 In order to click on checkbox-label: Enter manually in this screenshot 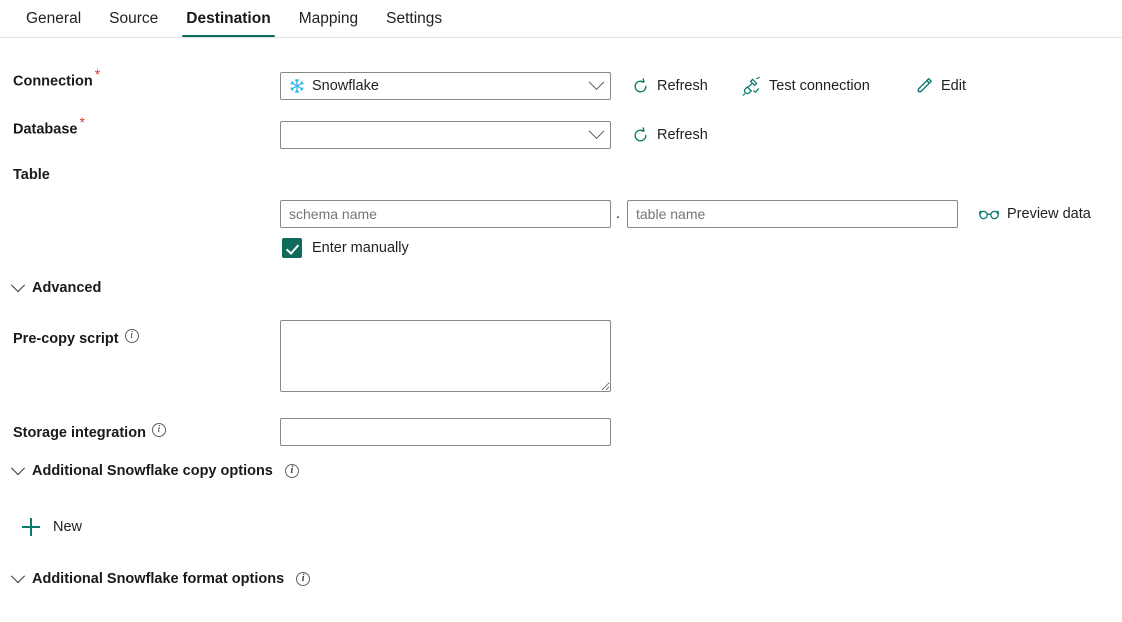, I will do `click(360, 248)`.